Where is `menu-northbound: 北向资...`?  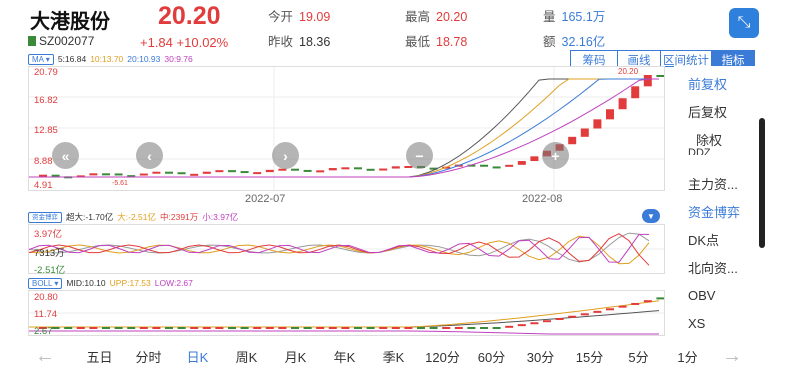
menu-northbound: 北向资... is located at coordinates (713, 267).